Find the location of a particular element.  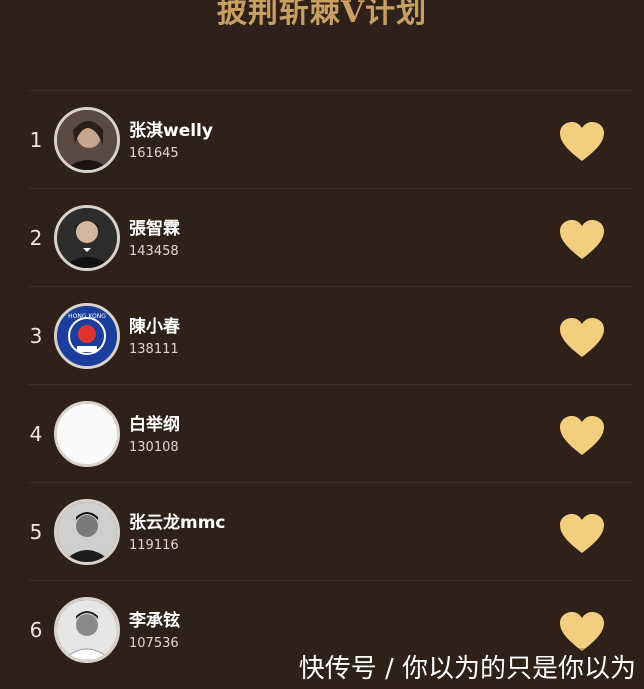

user-name: 白举纲 is located at coordinates (154, 425).